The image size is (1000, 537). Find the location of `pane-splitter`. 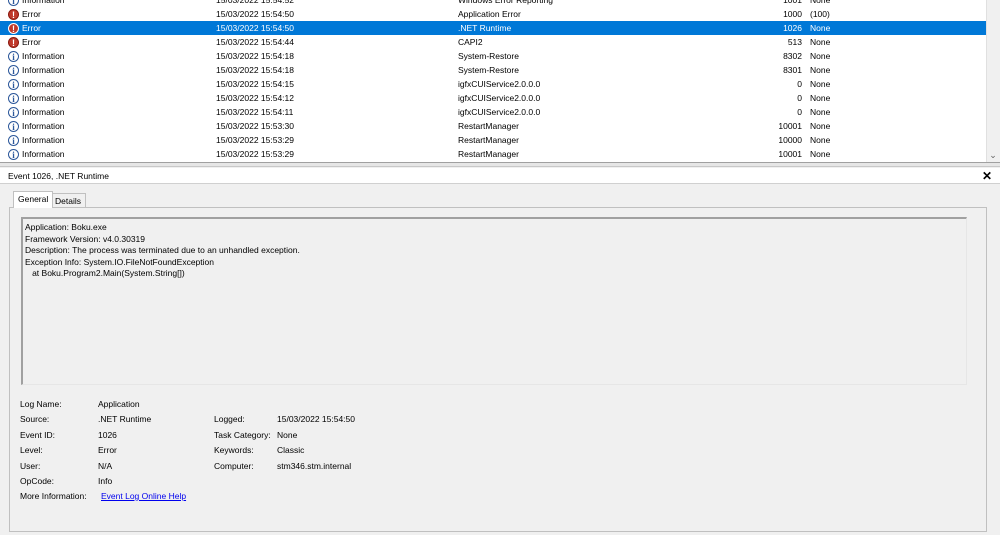

pane-splitter is located at coordinates (500, 165).